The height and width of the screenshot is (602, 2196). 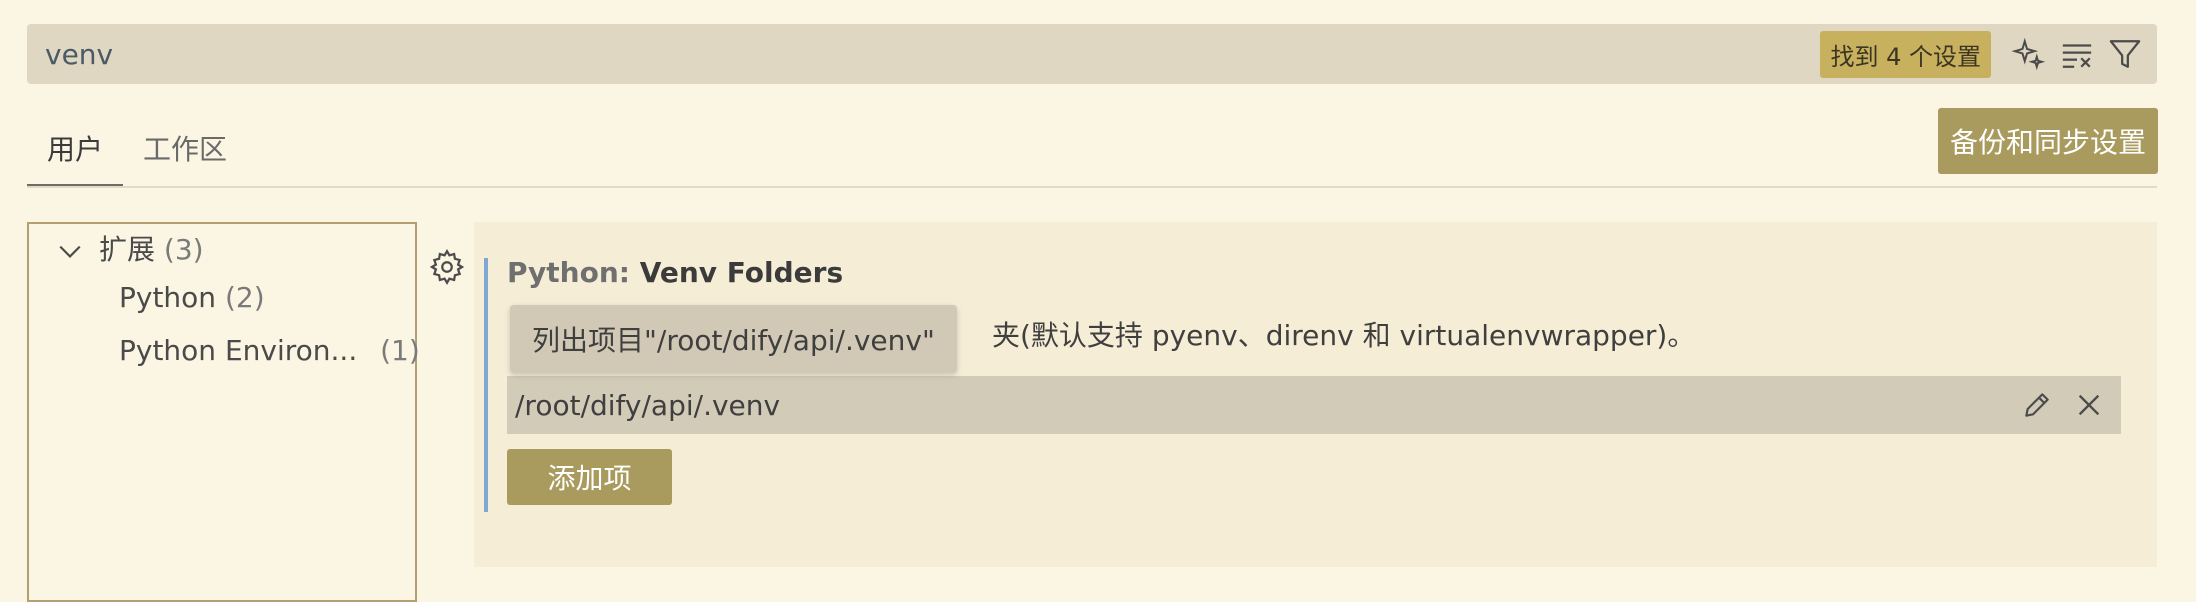 What do you see at coordinates (2029, 54) in the screenshot?
I see `sparkle-icon` at bounding box center [2029, 54].